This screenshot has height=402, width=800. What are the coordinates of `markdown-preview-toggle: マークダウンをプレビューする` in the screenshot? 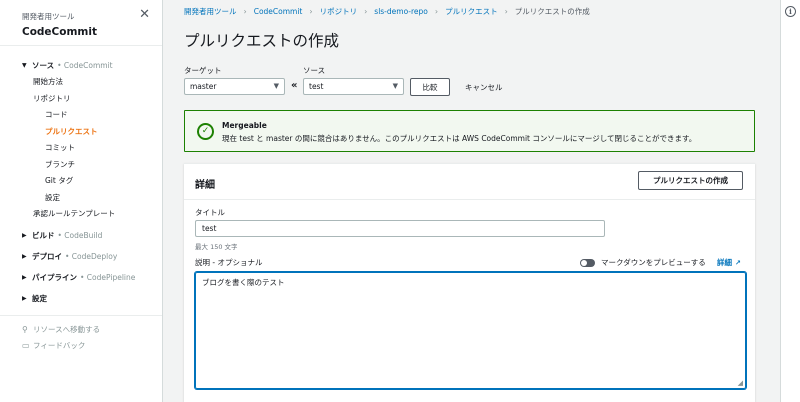 It's located at (643, 262).